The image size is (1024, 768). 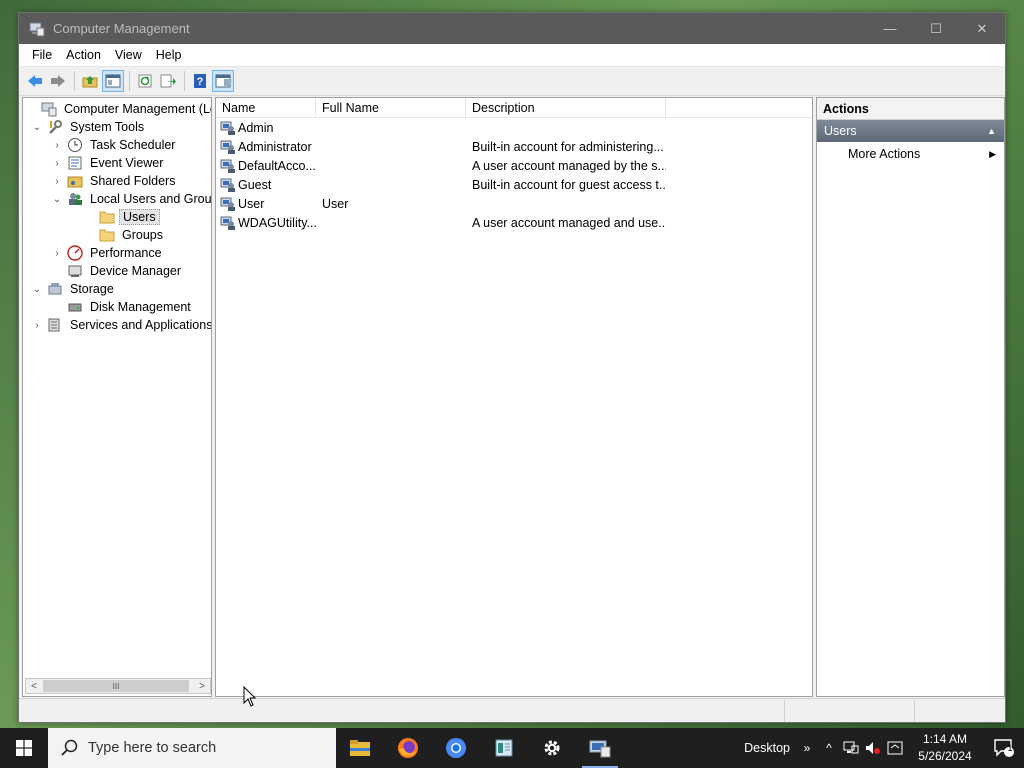 I want to click on menu-help: Help, so click(x=169, y=55).